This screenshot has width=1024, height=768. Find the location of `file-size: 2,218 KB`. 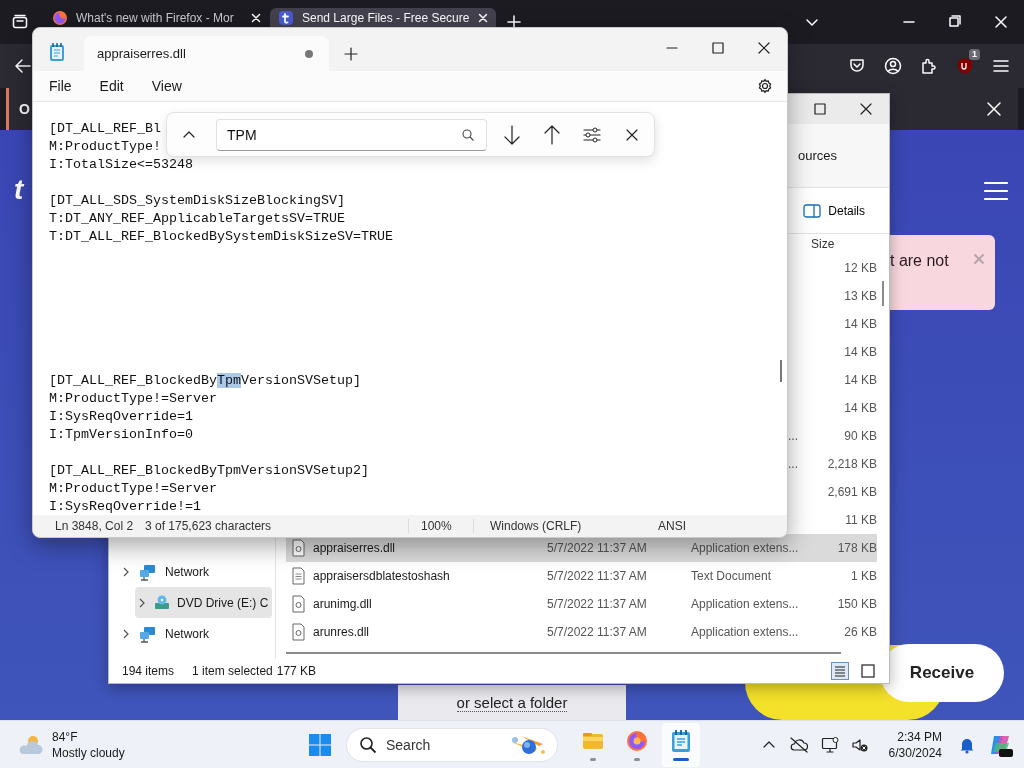

file-size: 2,218 KB is located at coordinates (852, 464).